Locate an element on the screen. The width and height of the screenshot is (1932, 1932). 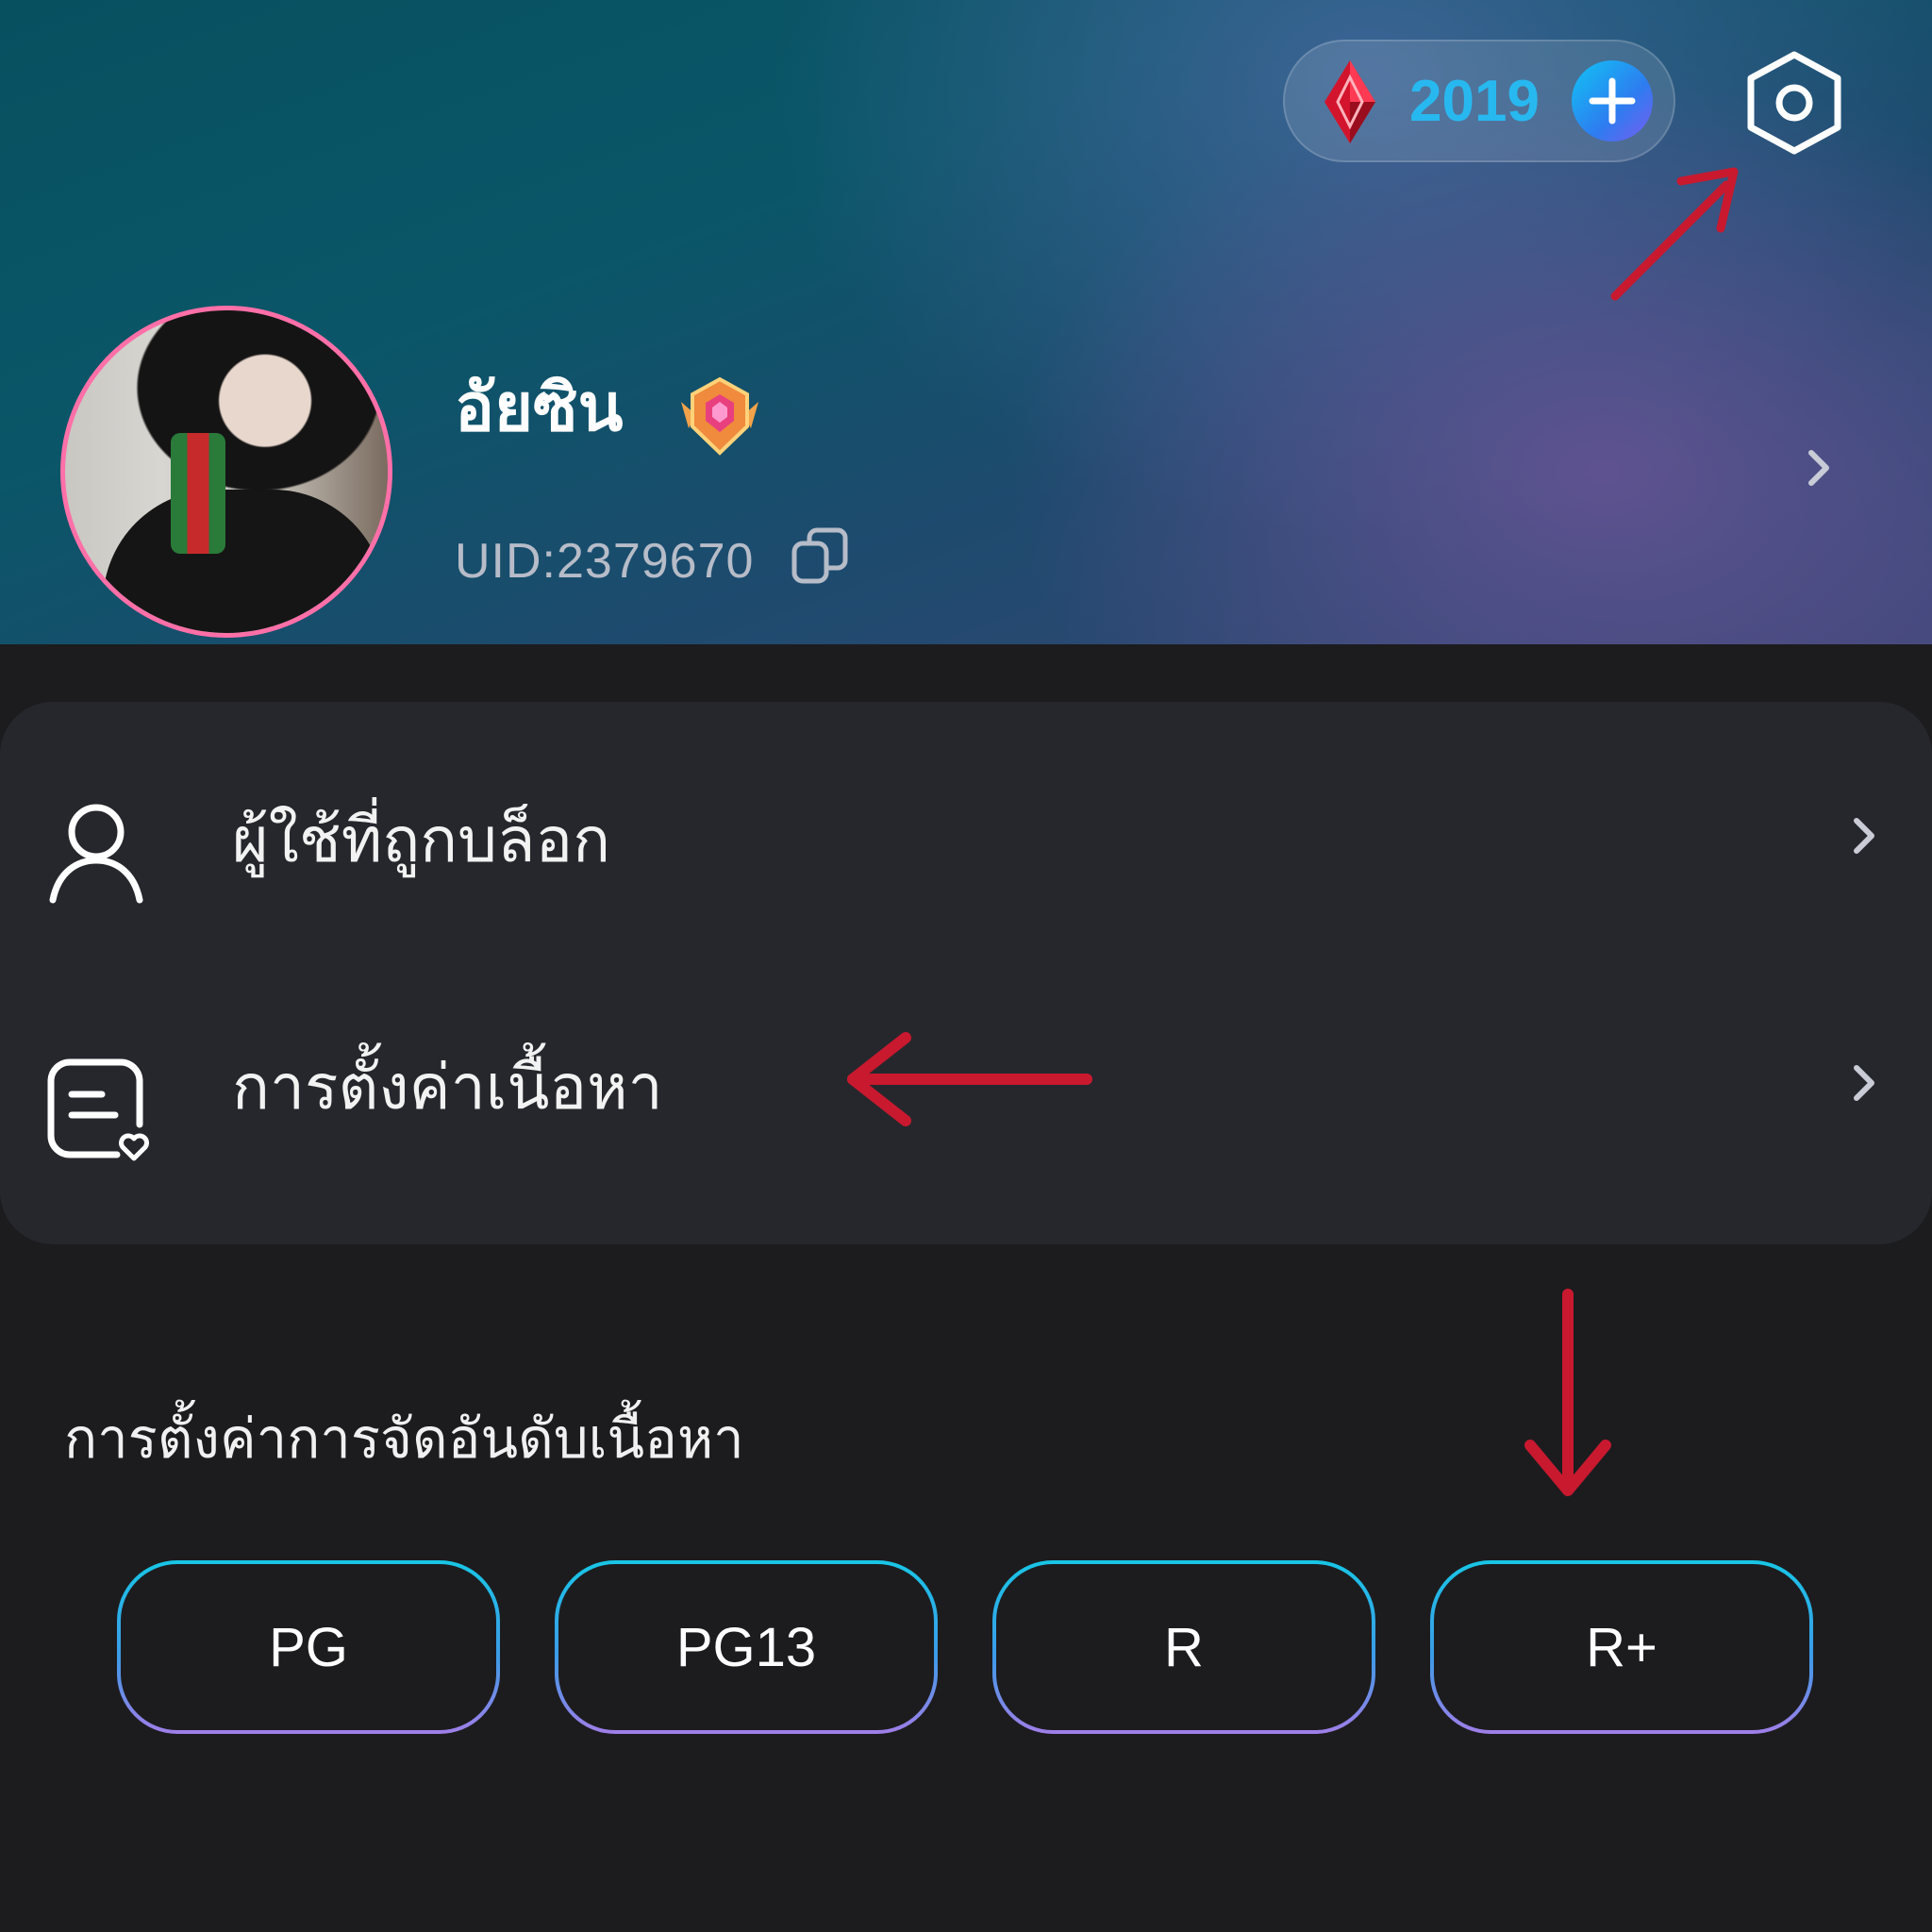
rating-option-pg13: PG13 is located at coordinates (746, 1647).